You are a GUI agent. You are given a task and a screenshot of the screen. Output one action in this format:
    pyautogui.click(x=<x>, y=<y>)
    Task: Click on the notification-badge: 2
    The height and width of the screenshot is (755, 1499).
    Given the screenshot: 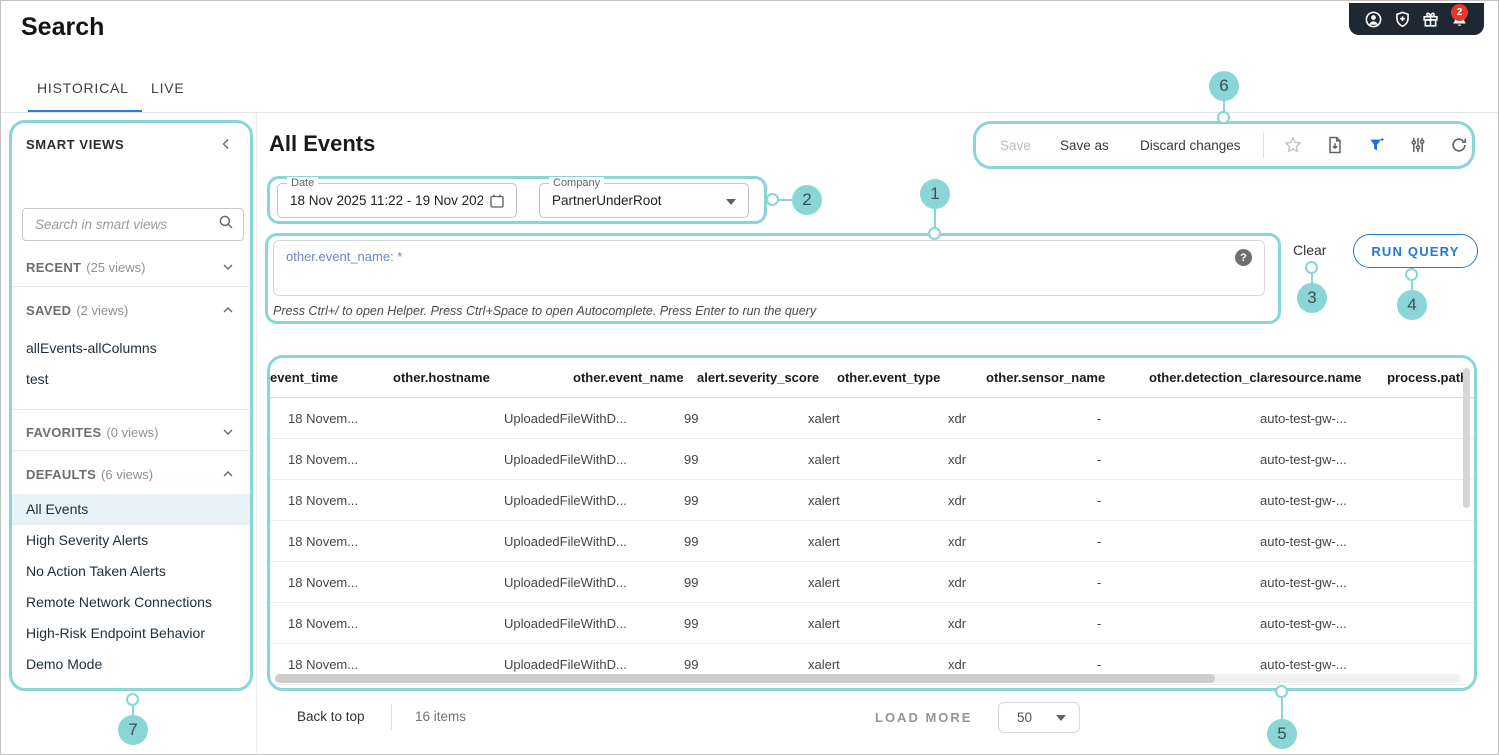 What is the action you would take?
    pyautogui.click(x=1459, y=12)
    